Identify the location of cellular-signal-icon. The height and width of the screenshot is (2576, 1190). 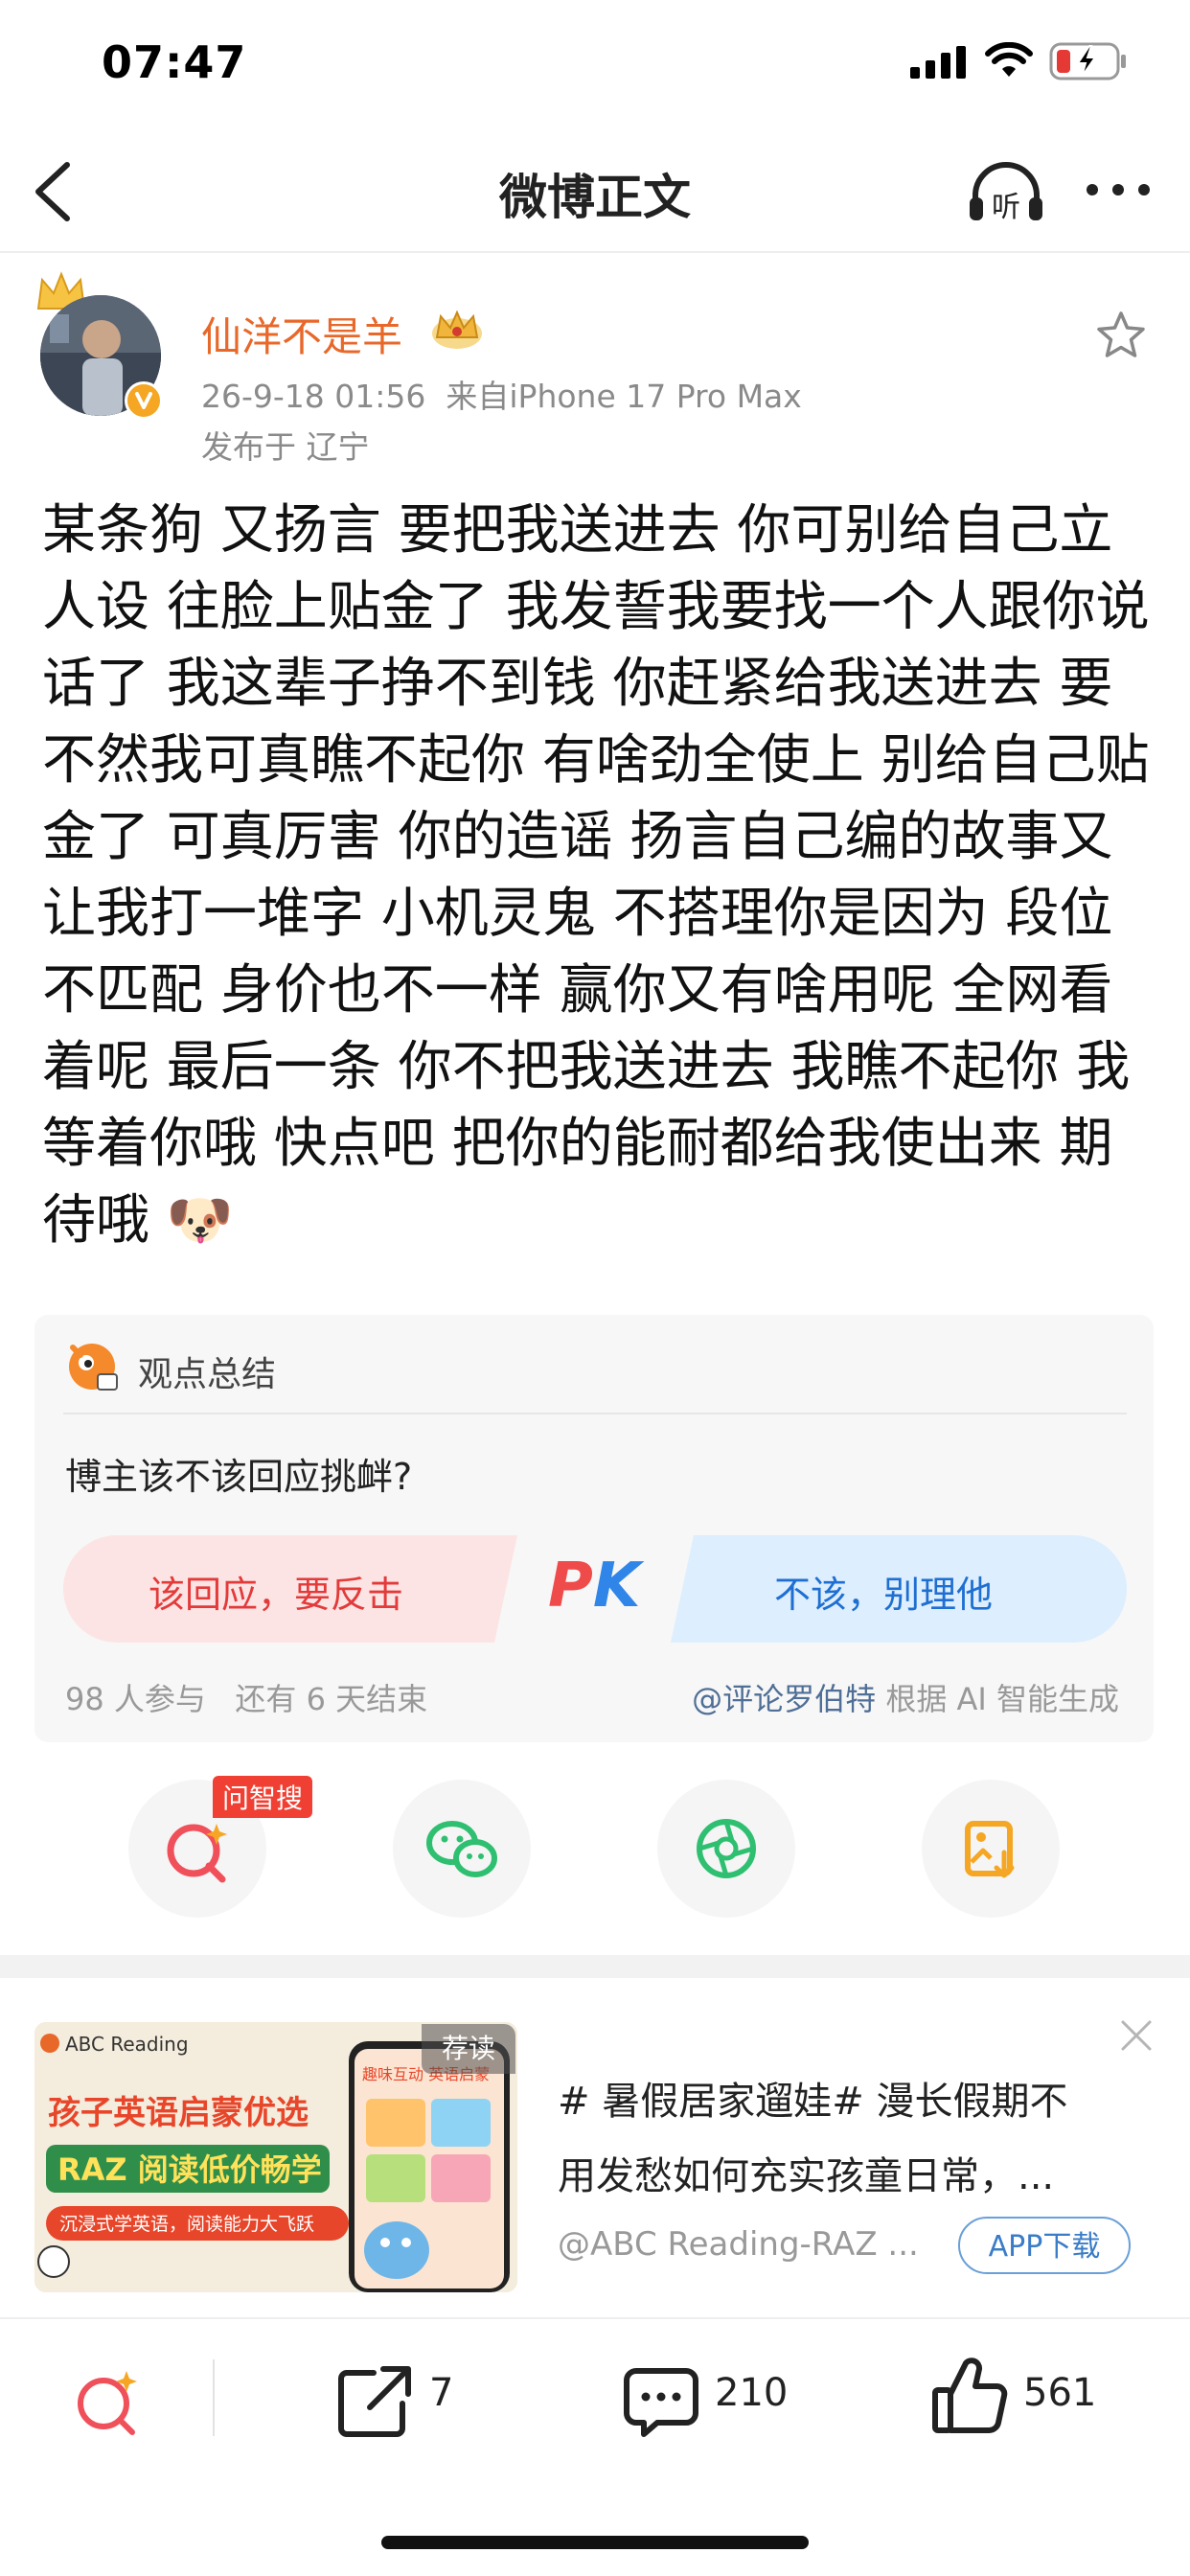
(940, 64).